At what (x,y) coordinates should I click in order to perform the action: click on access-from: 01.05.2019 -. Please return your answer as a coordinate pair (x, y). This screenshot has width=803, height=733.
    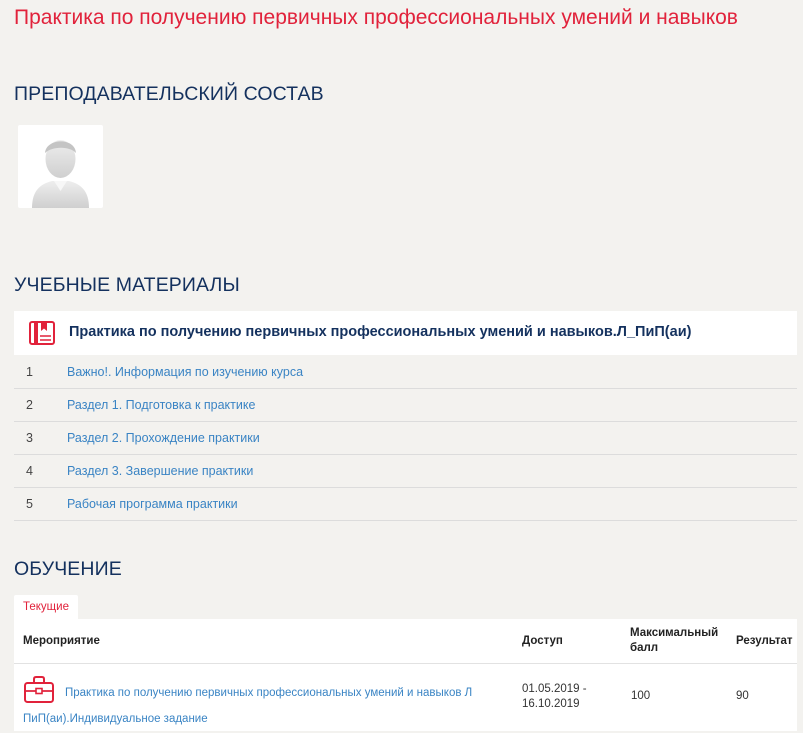
    Looking at the image, I should click on (554, 689).